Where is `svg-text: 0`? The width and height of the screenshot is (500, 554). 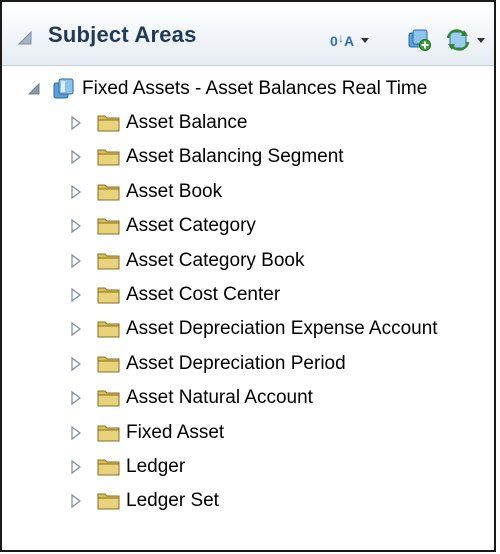 svg-text: 0 is located at coordinates (334, 41).